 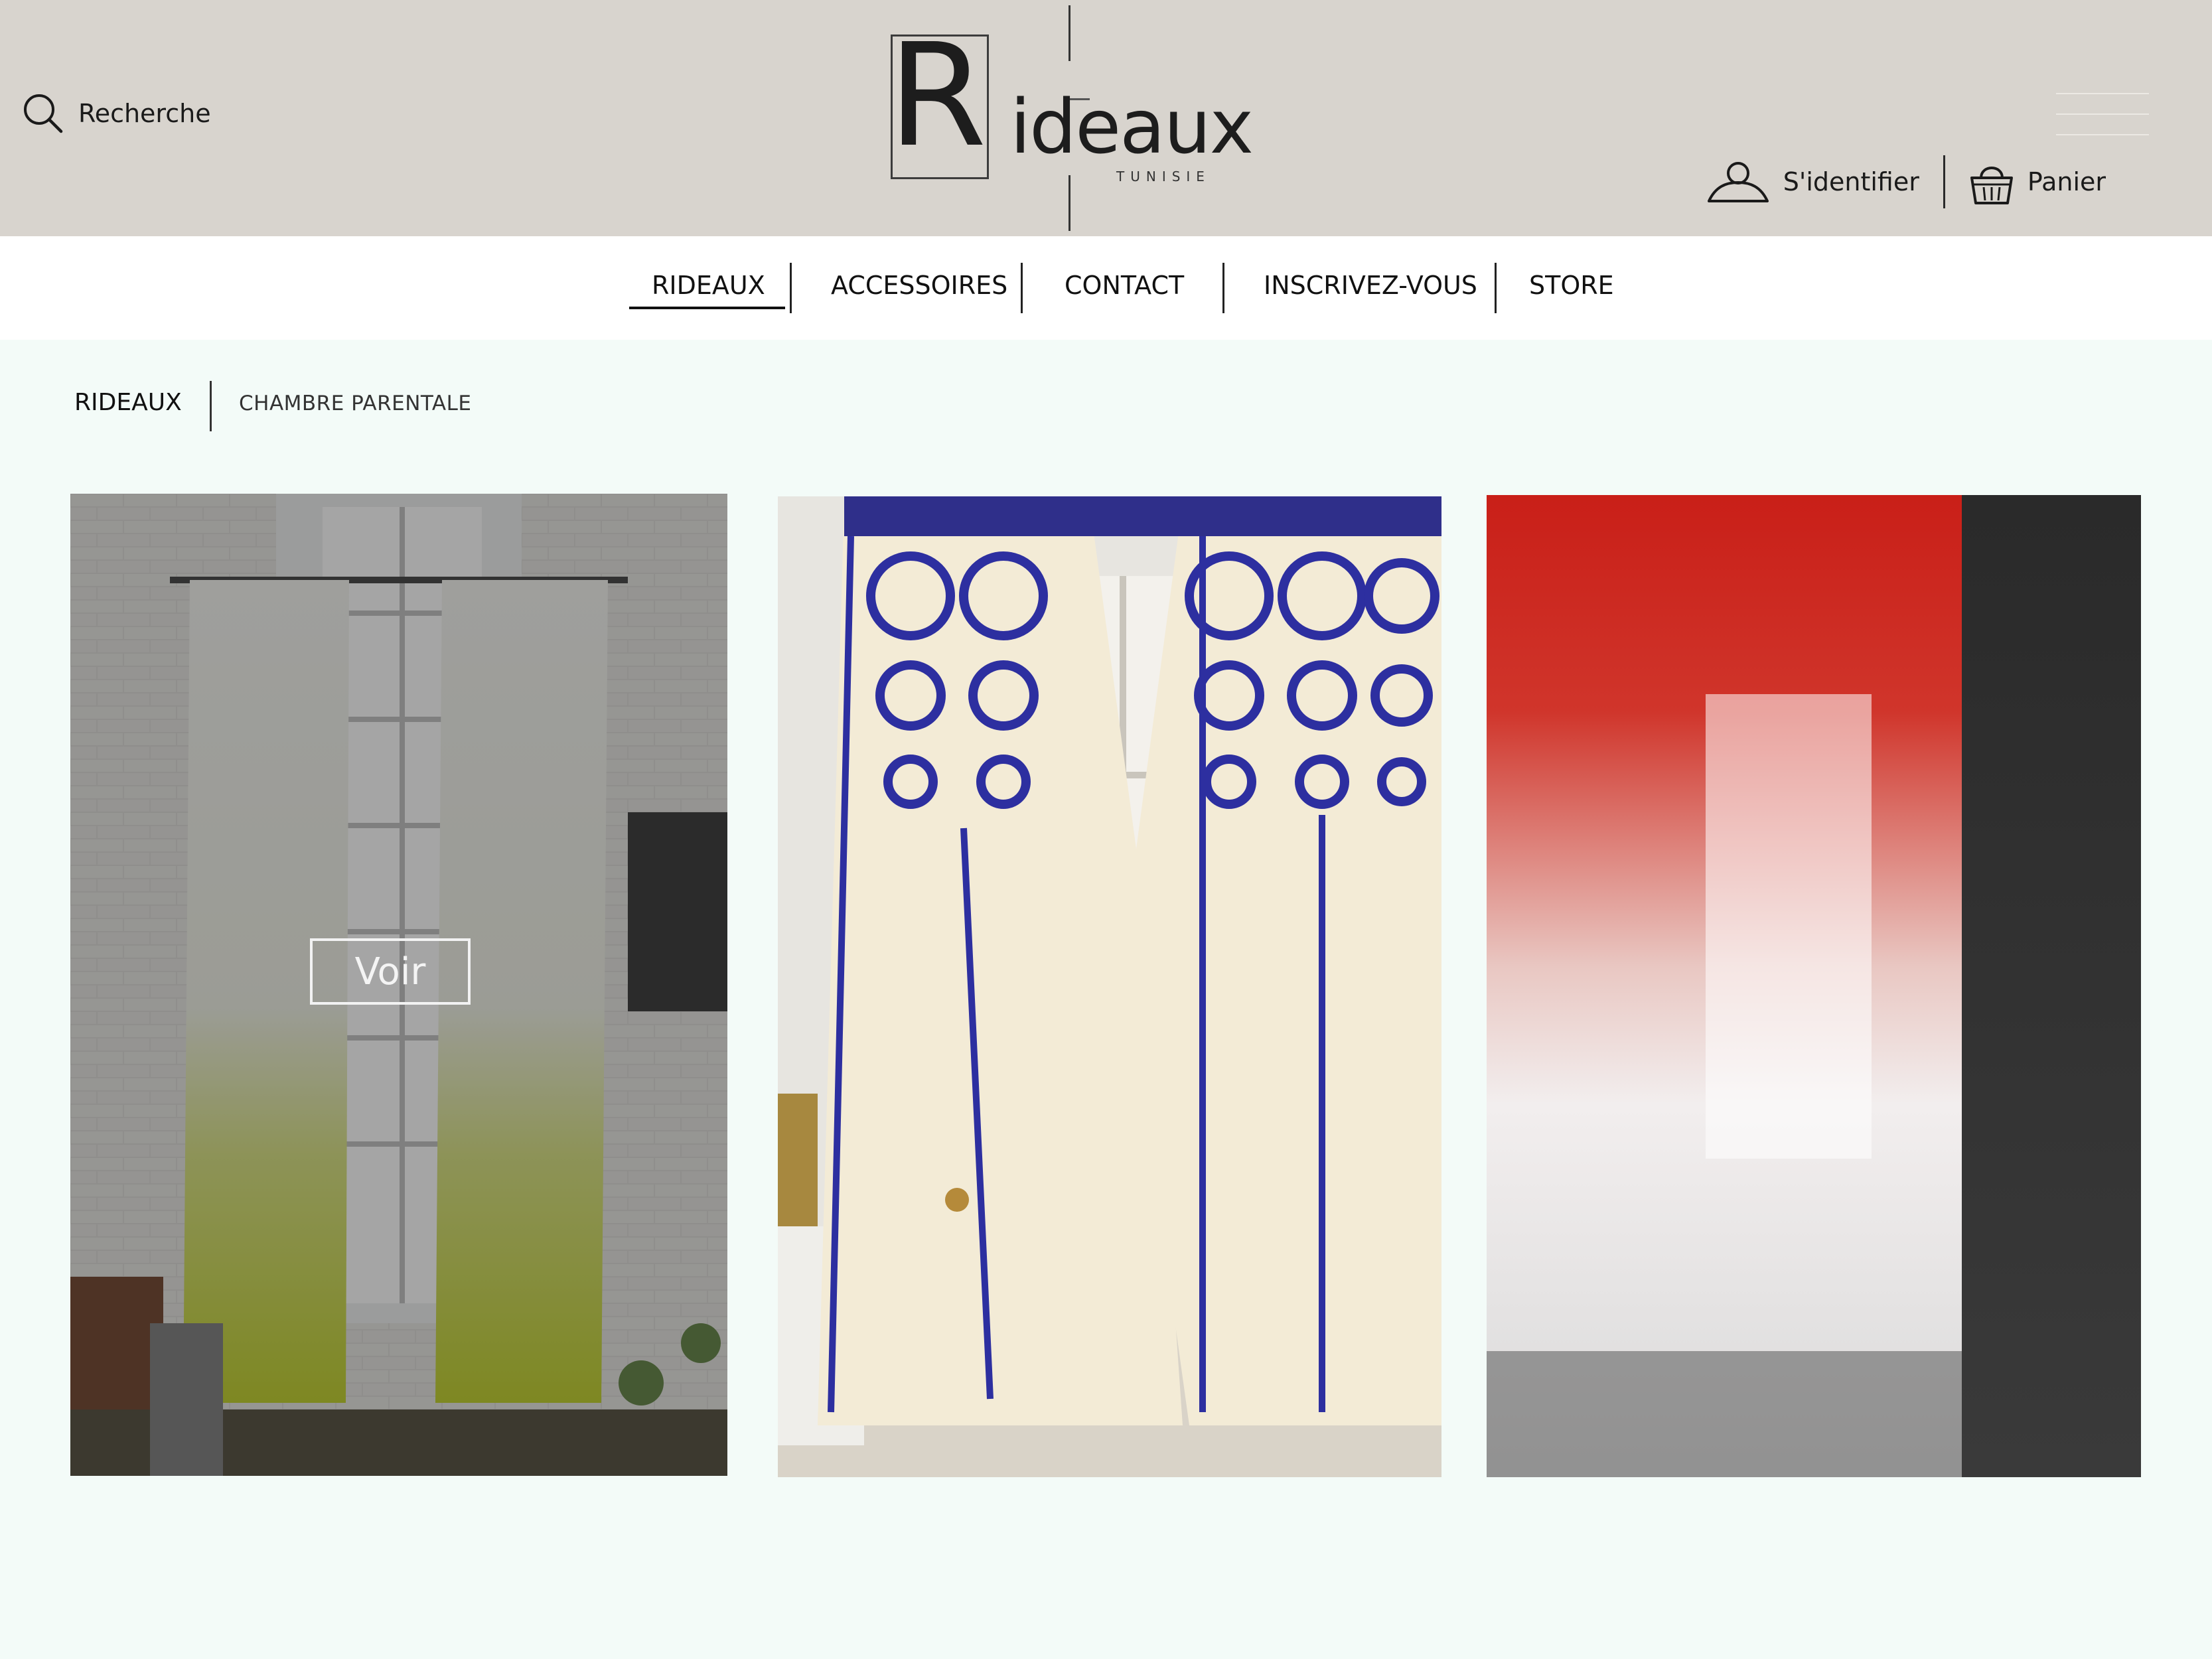 I want to click on login-button: S'identifier, so click(x=1813, y=182).